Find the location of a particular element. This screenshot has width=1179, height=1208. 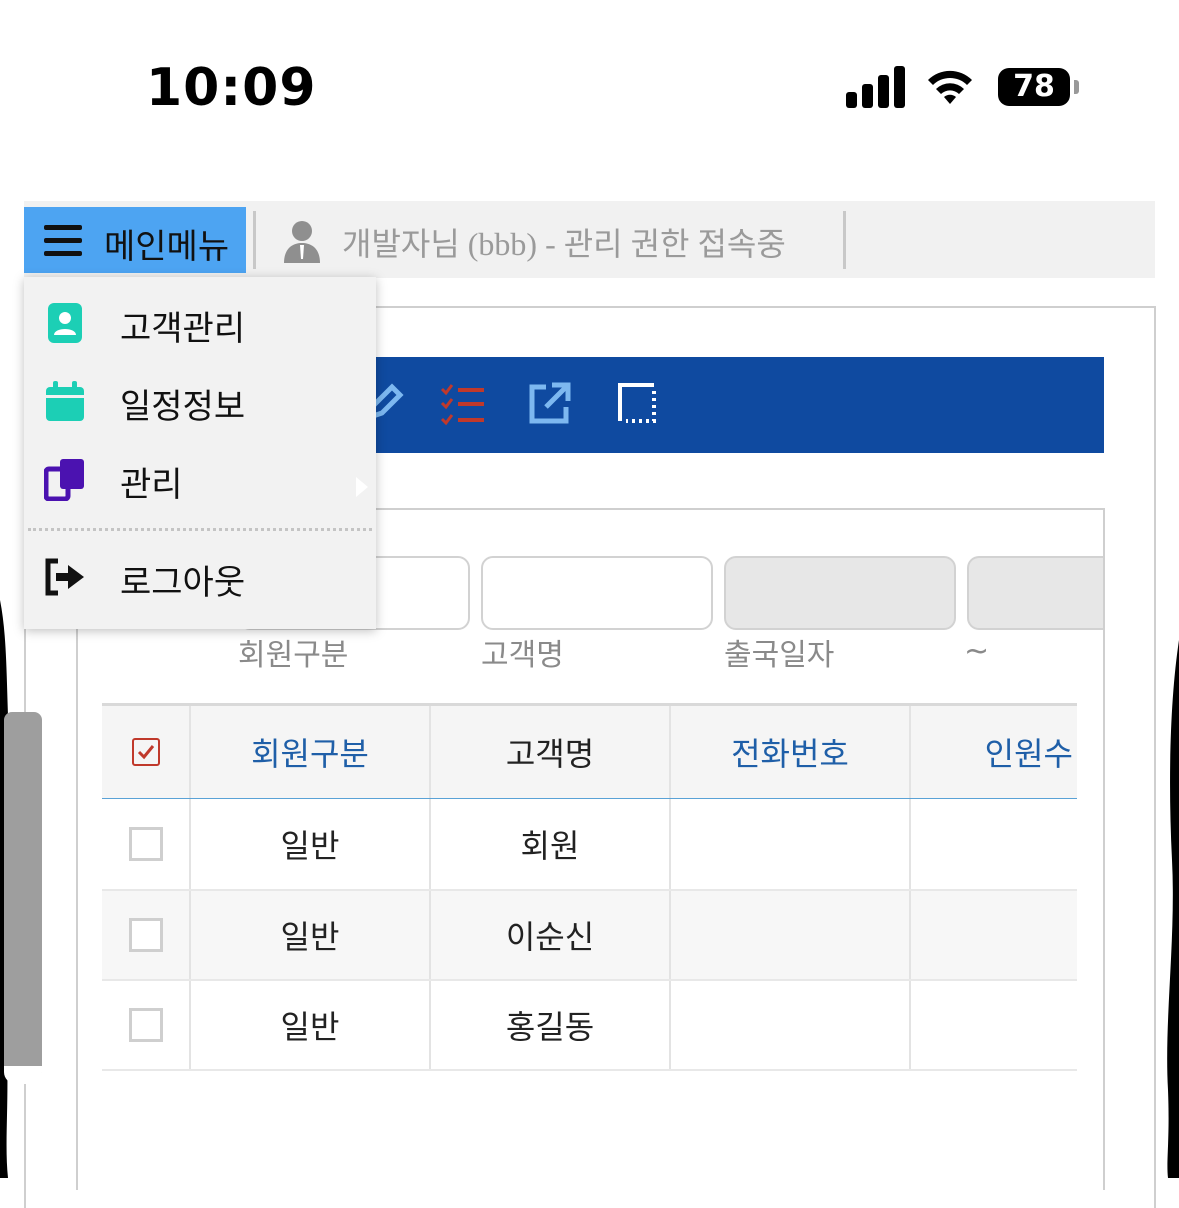

contact-card-icon is located at coordinates (65, 323).